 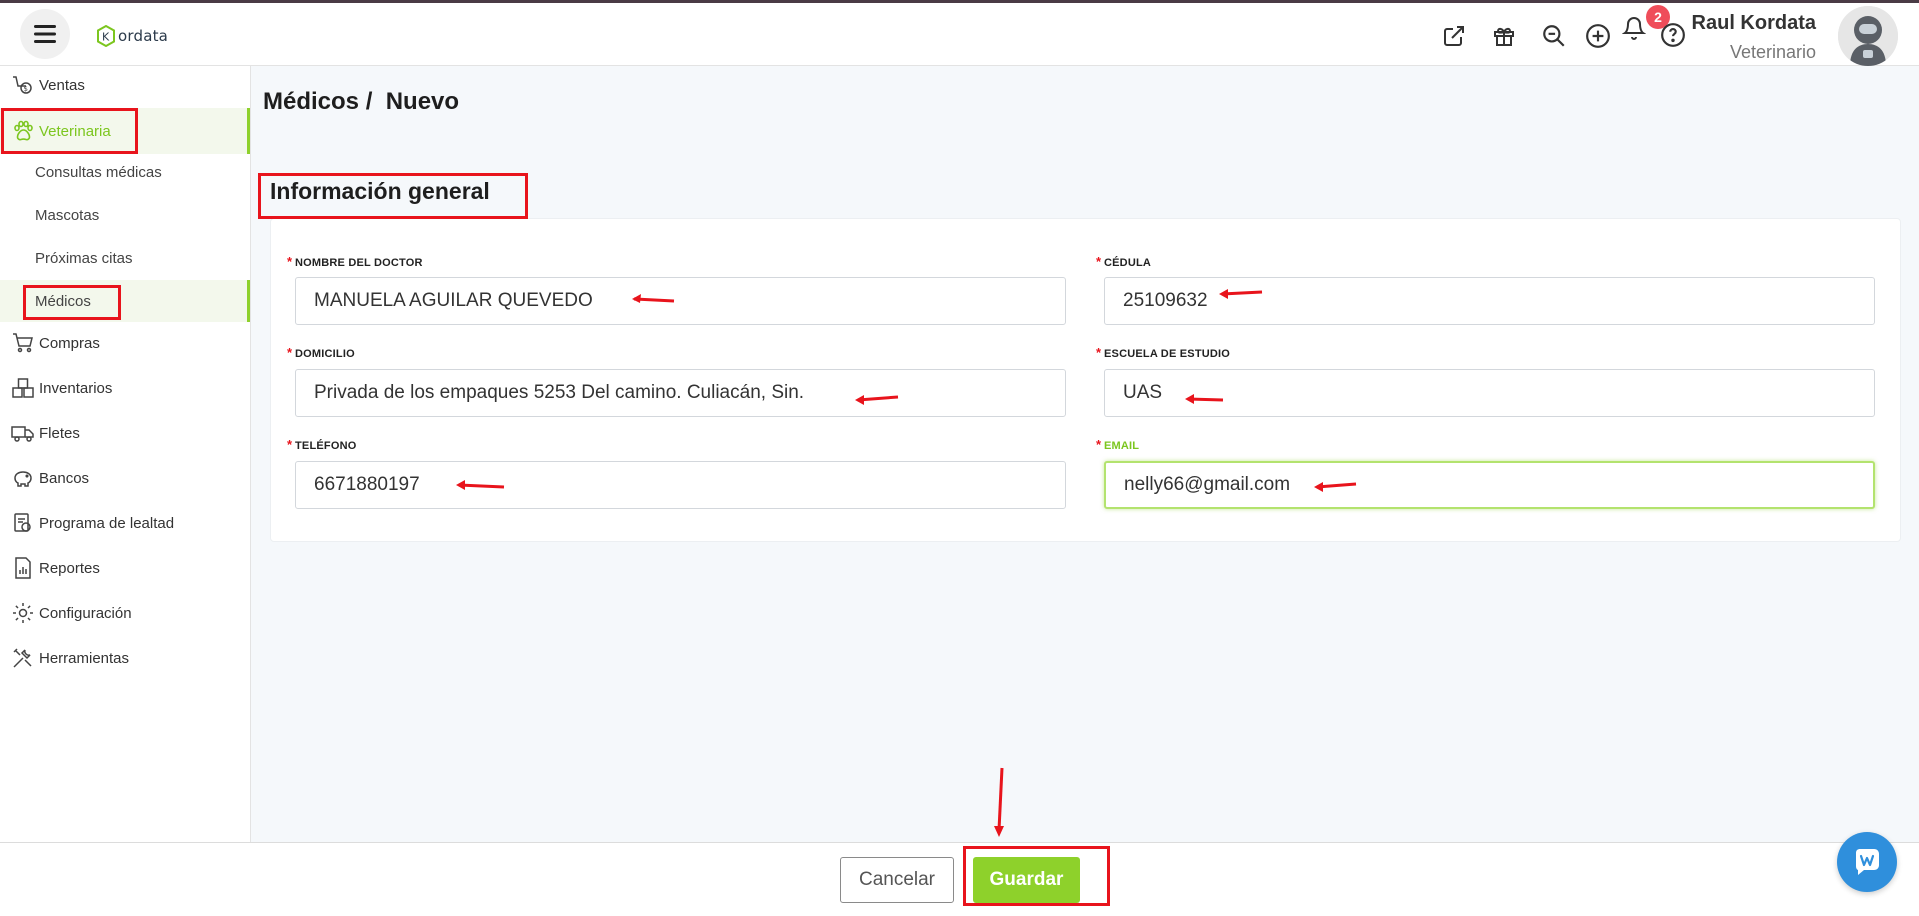 I want to click on kordata-logo: K ordata, so click(x=132, y=36).